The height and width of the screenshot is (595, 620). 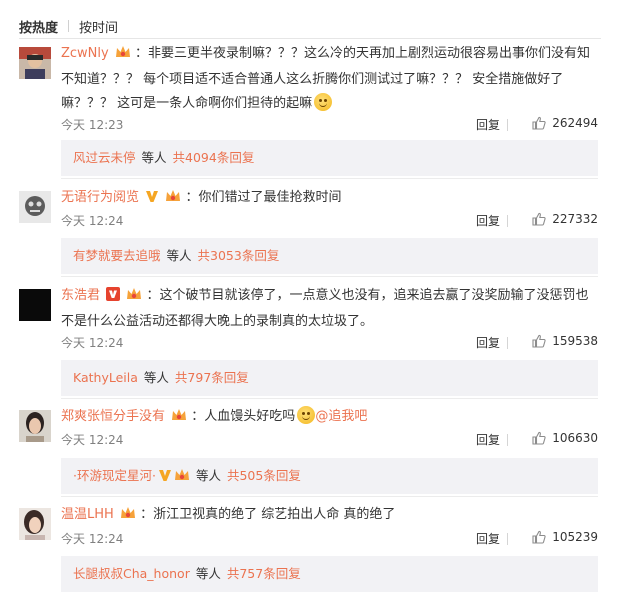 I want to click on reply-summary: KathyLeila 等人 共797条回复, so click(x=329, y=378).